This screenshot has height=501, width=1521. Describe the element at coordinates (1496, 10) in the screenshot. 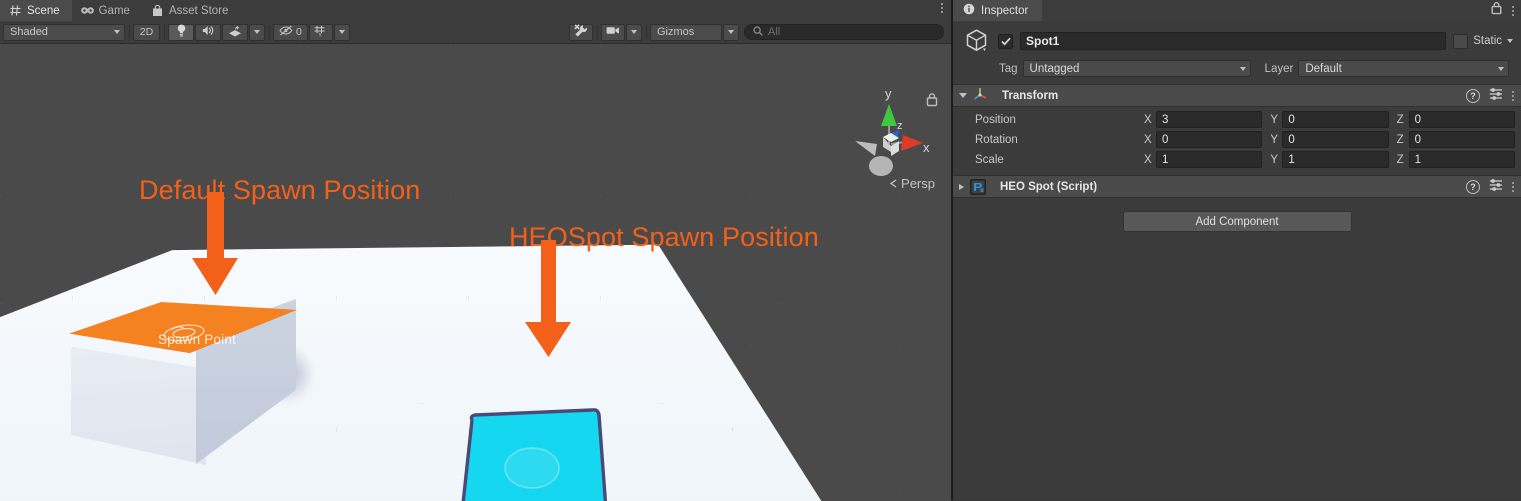

I see `lock-icon` at that location.